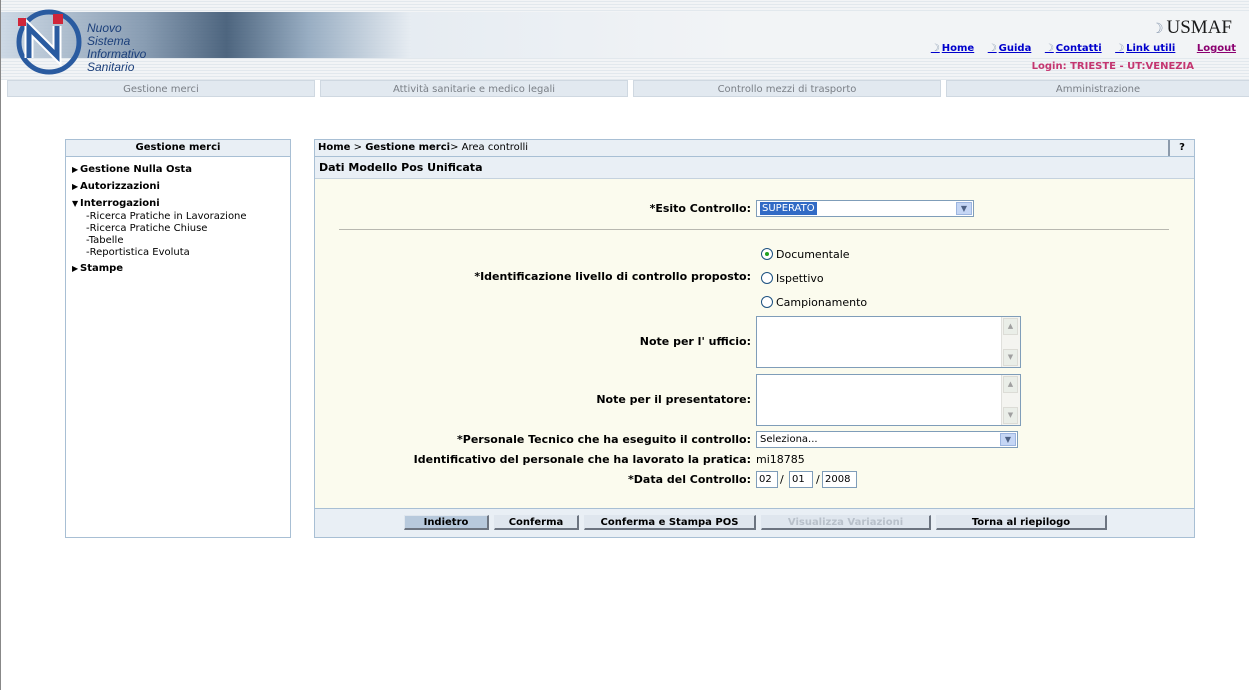 This screenshot has height=690, width=1249. I want to click on sidebar-item-interrogazioni: ▼ Interrogazioni, so click(181, 204).